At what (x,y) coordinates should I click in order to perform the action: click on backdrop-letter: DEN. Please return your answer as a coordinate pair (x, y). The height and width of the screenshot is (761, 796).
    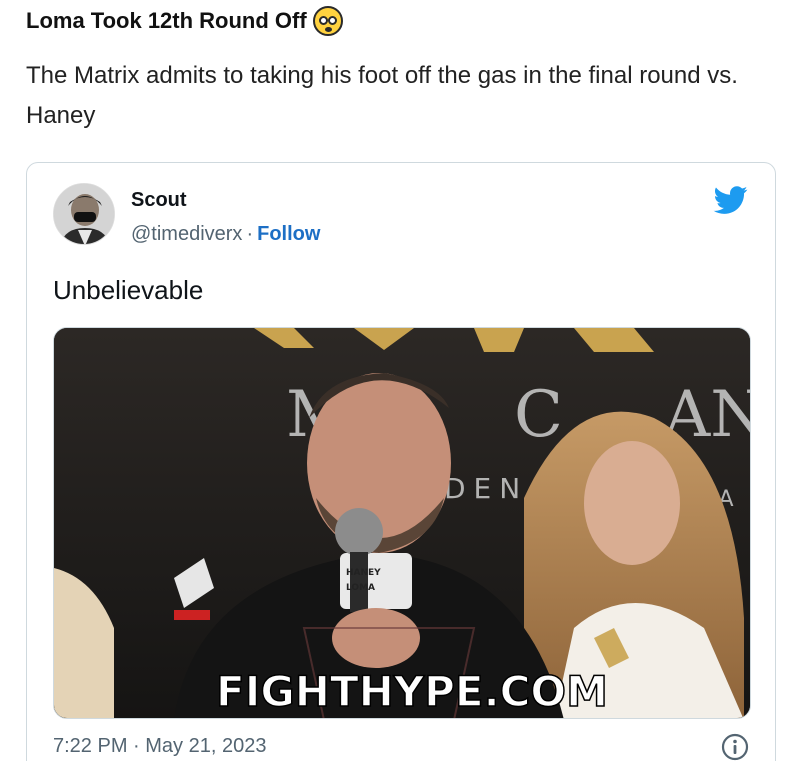
    Looking at the image, I should click on (486, 488).